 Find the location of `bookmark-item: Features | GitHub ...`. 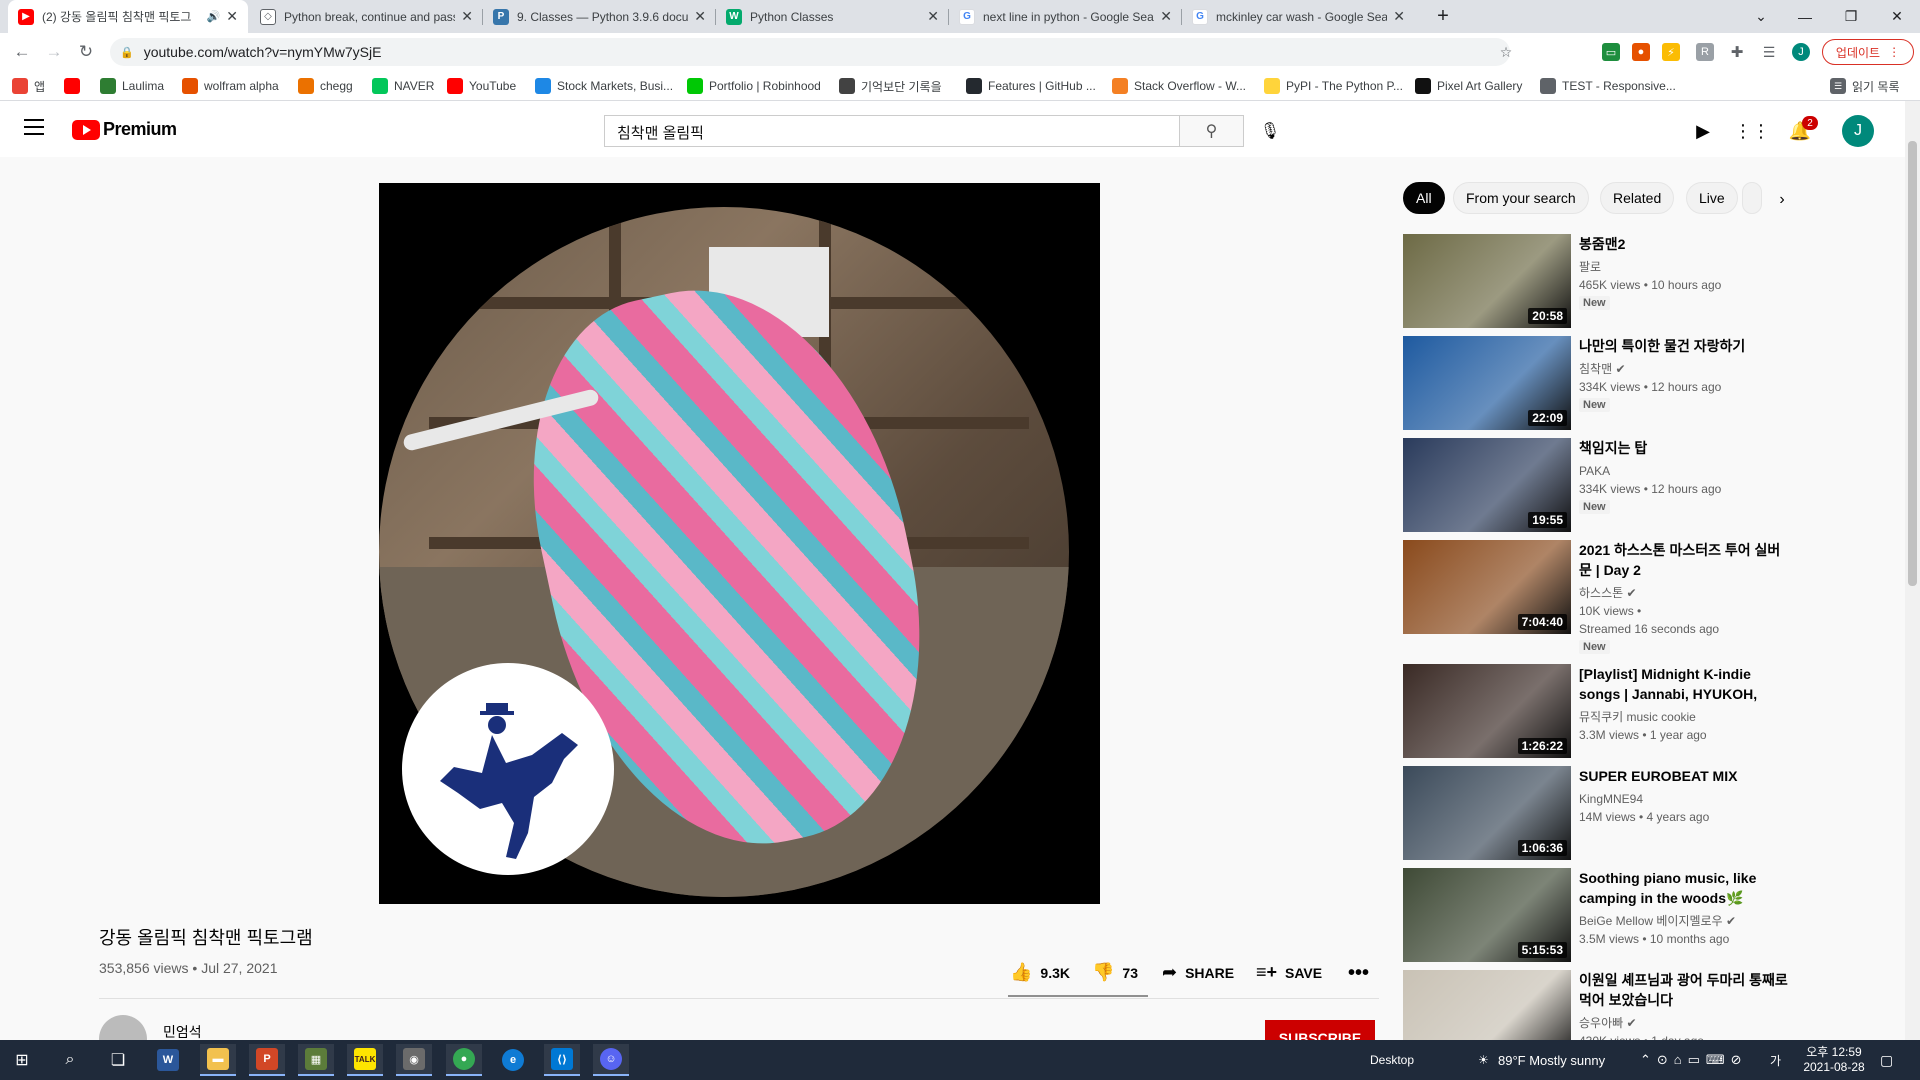

bookmark-item: Features | GitHub ... is located at coordinates (1031, 86).